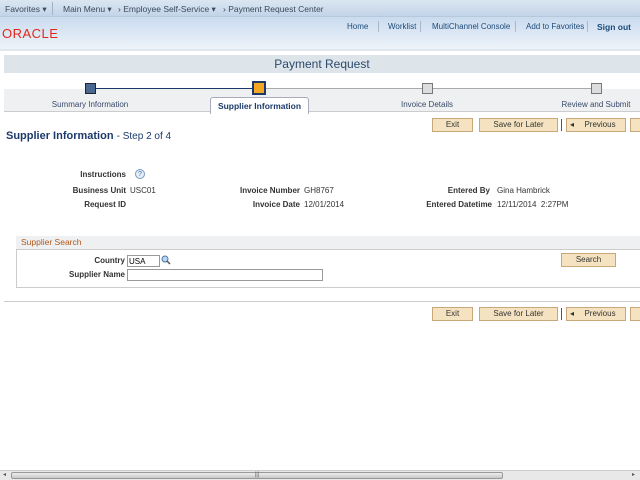 This screenshot has width=640, height=480. Describe the element at coordinates (105, 204) in the screenshot. I see `request-id-label: Request ID` at that location.